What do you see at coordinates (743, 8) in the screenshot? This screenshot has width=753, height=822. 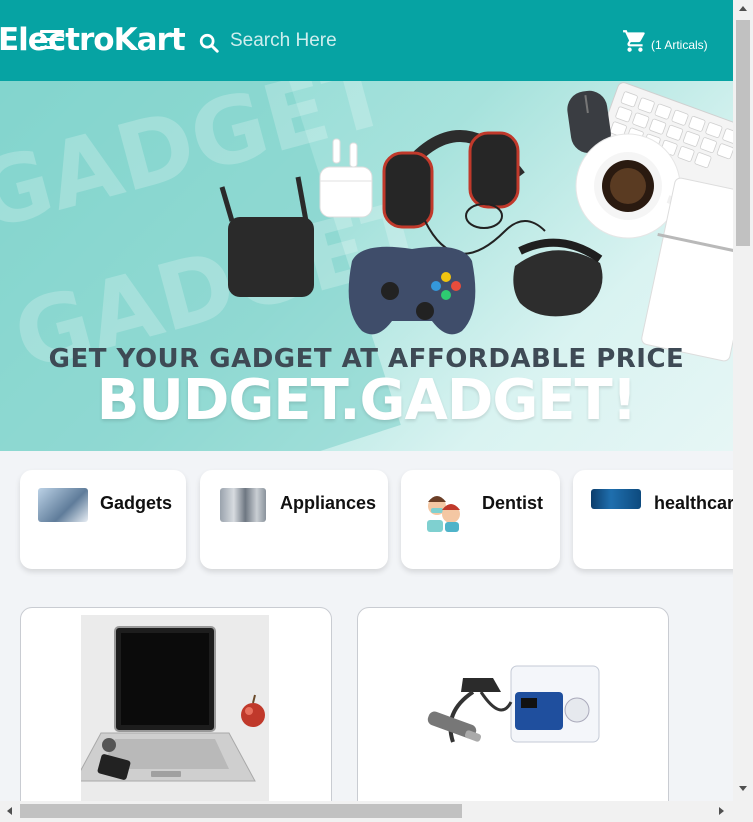 I see `scroll-up-icon` at bounding box center [743, 8].